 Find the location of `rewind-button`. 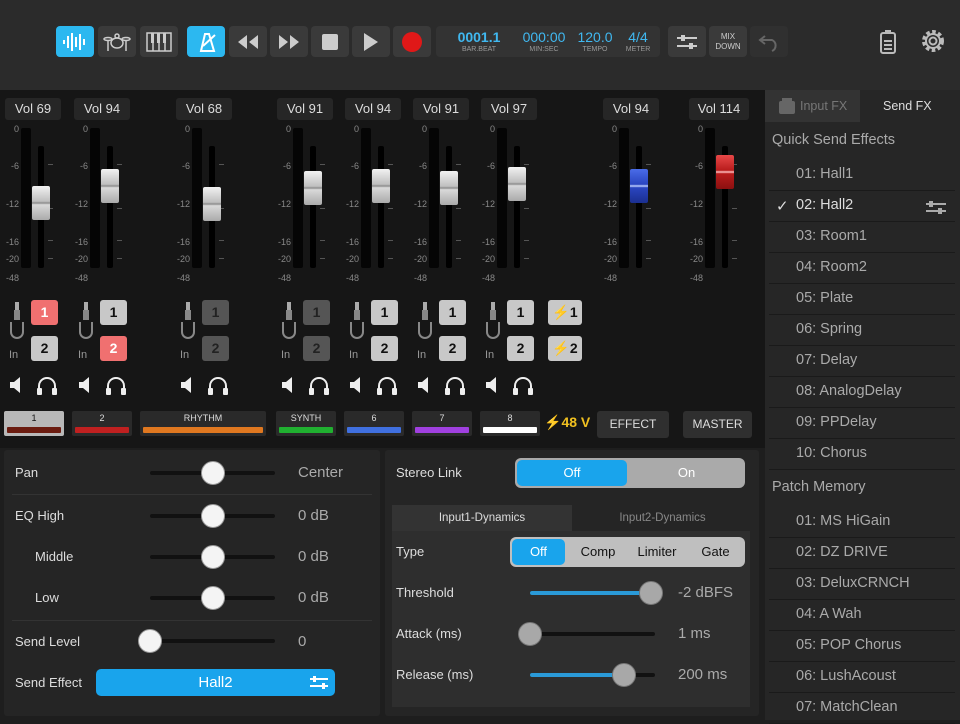

rewind-button is located at coordinates (248, 41).